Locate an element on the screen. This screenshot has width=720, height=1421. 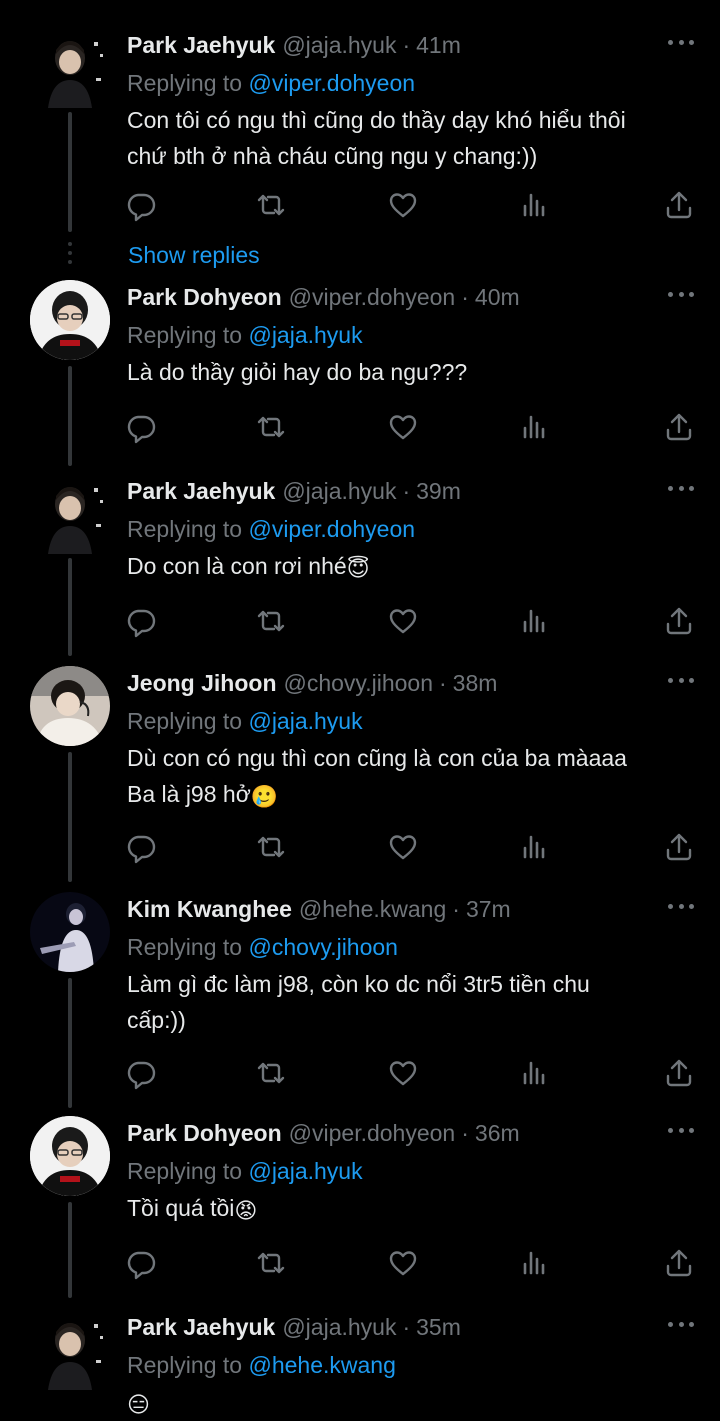
tweet-header: Jeong Jihoon @chovy.jihoon · 38m is located at coordinates (312, 683).